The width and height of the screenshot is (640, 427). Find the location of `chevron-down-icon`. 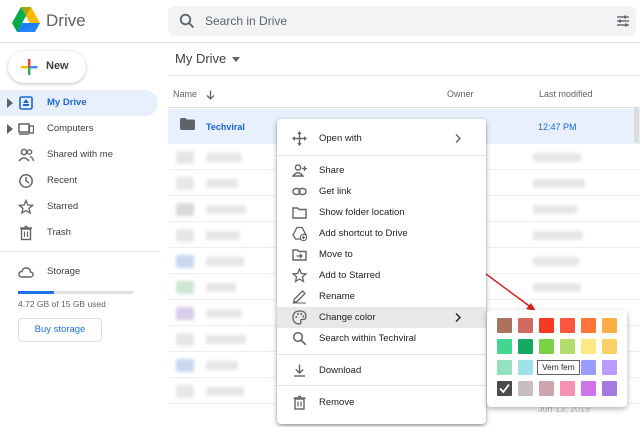

chevron-down-icon is located at coordinates (236, 60).